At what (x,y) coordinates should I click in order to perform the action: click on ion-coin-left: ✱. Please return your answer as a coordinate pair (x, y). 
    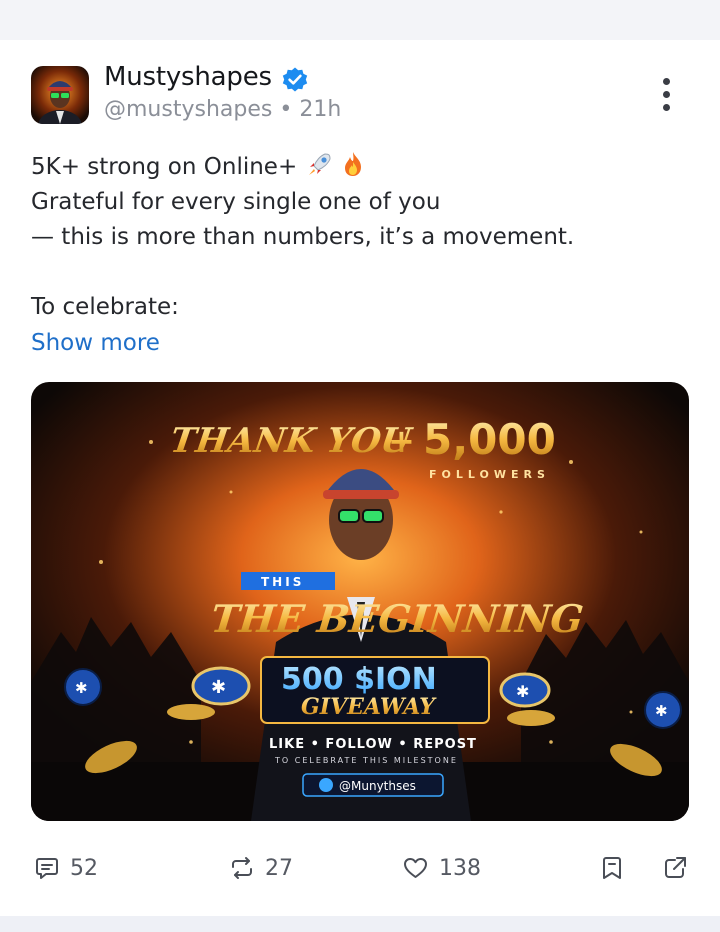
    Looking at the image, I should click on (221, 686).